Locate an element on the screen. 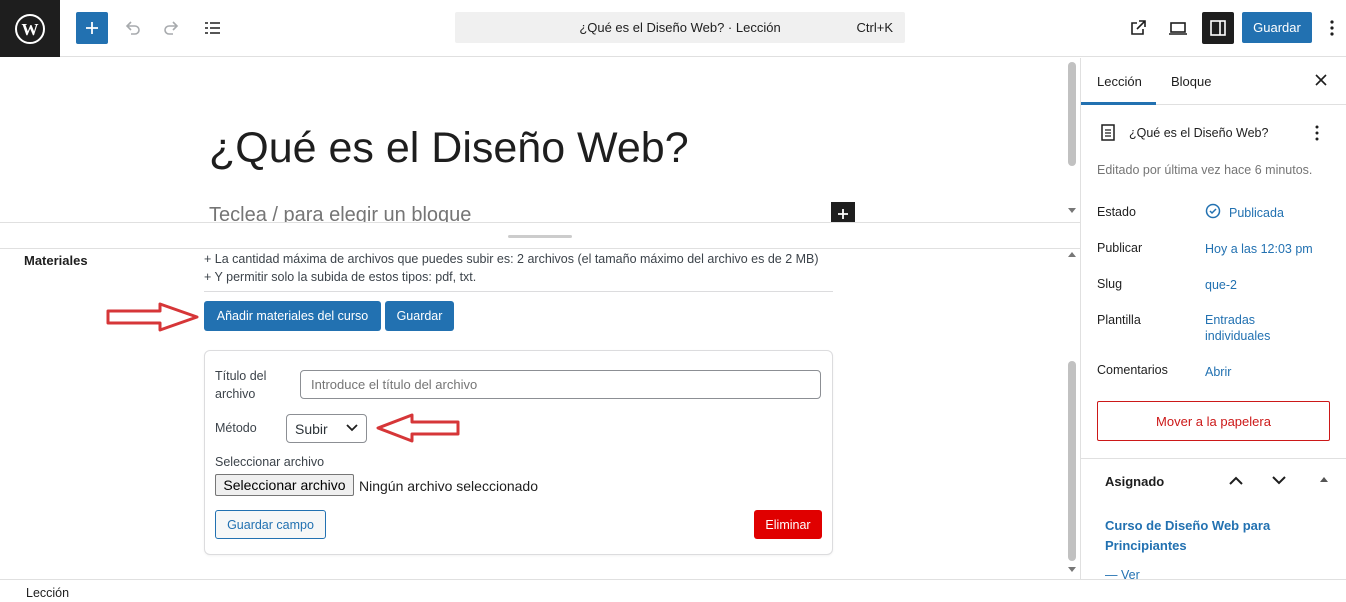 The image size is (1346, 602). metabox-scrollbar is located at coordinates (1072, 414).